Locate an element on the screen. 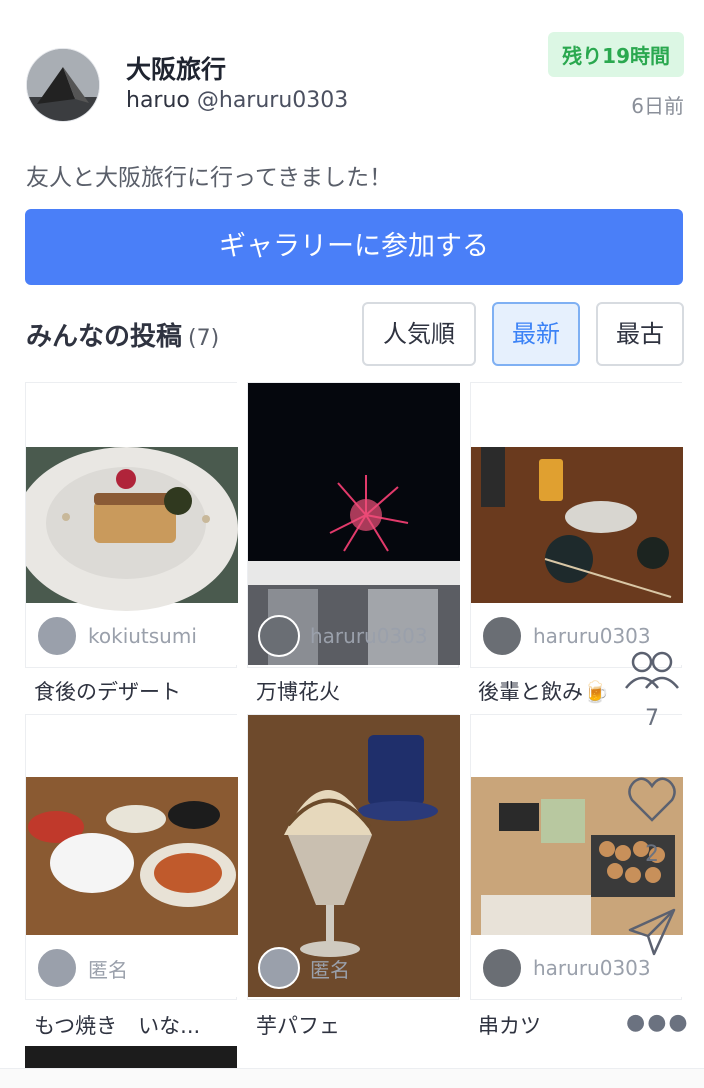 This screenshot has height=1088, width=704. like-button is located at coordinates (652, 802).